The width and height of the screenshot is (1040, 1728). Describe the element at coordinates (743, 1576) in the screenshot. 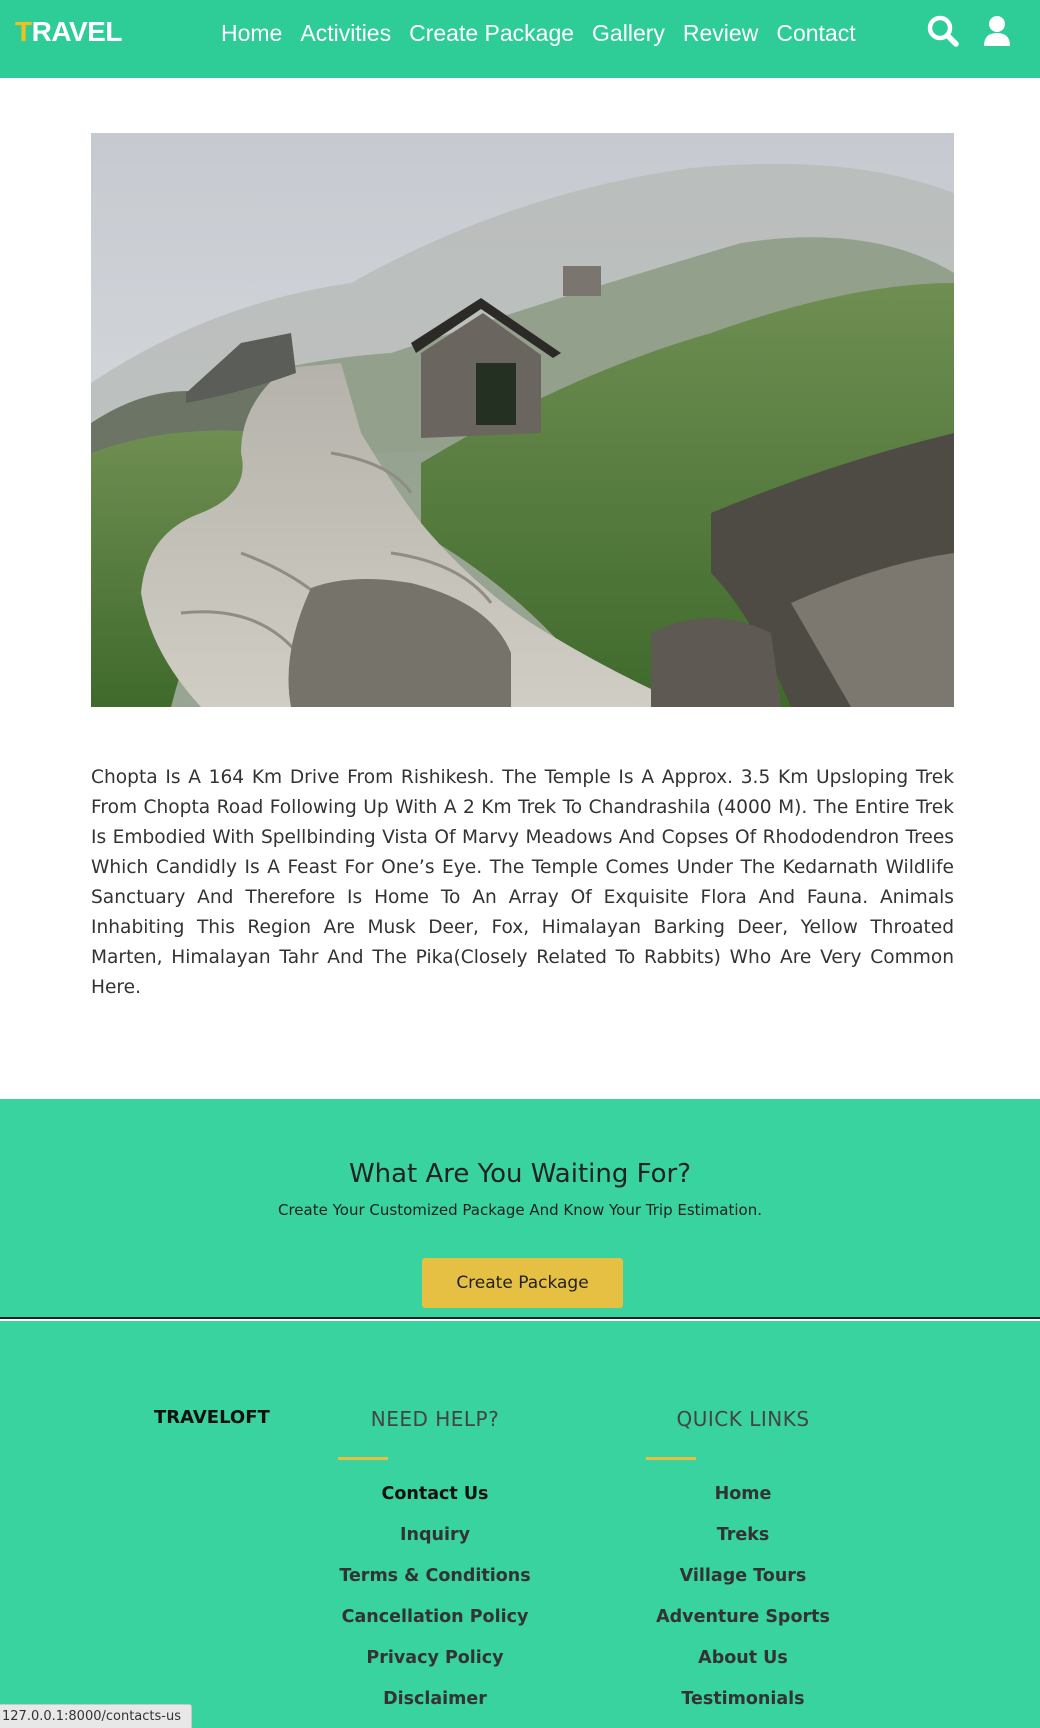

I see `footer-link-village-tours: Village Tours` at that location.